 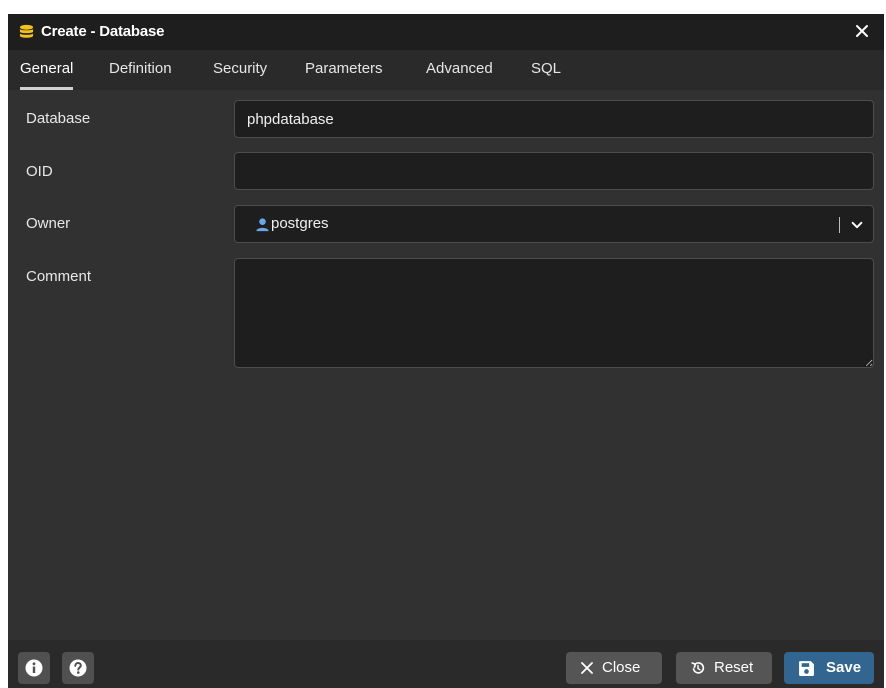 What do you see at coordinates (554, 313) in the screenshot?
I see `comment-textarea` at bounding box center [554, 313].